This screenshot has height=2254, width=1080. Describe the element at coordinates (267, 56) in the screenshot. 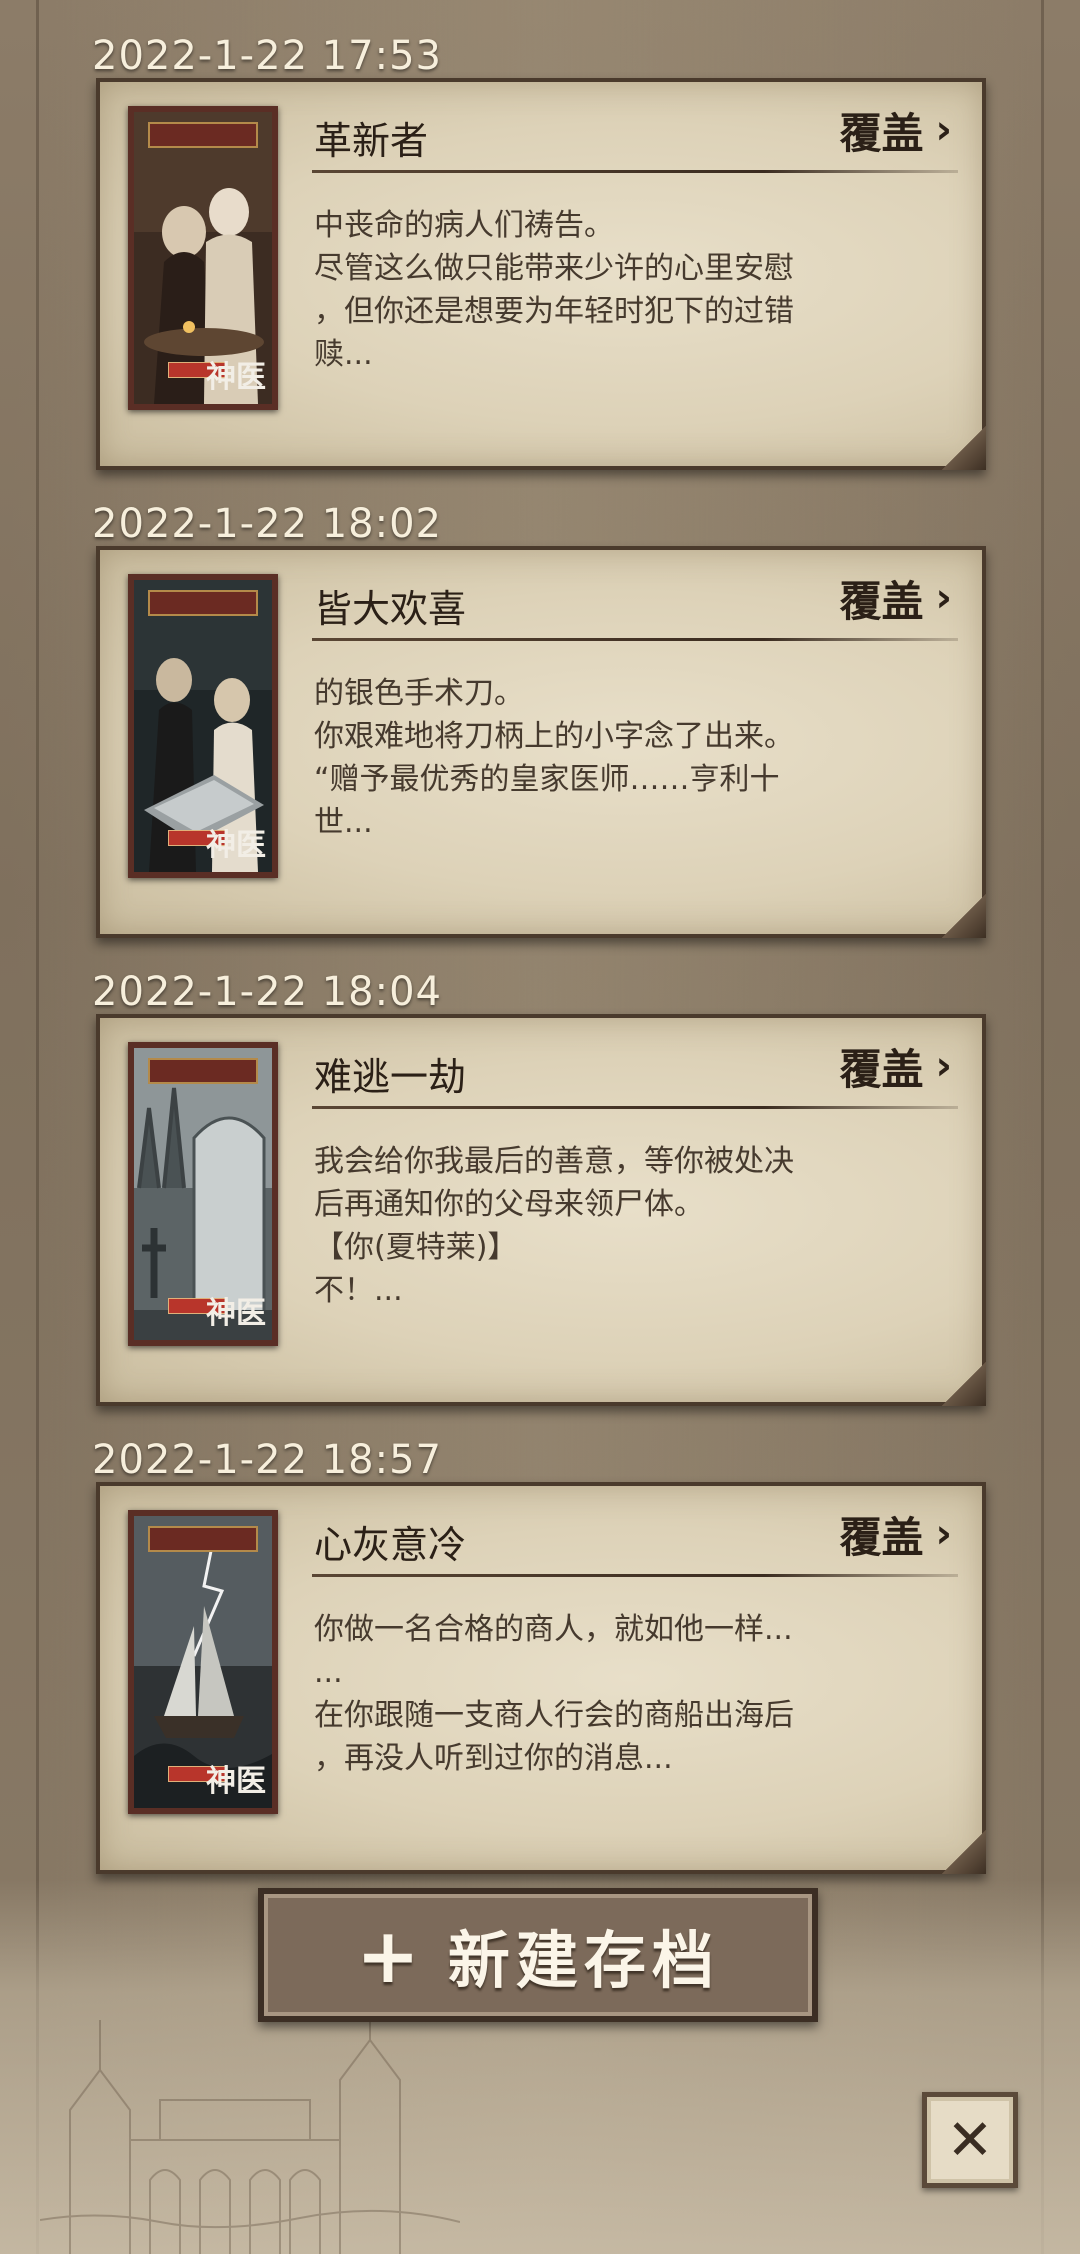

I see `save-timestamp: 2022-1-22 17:53` at that location.